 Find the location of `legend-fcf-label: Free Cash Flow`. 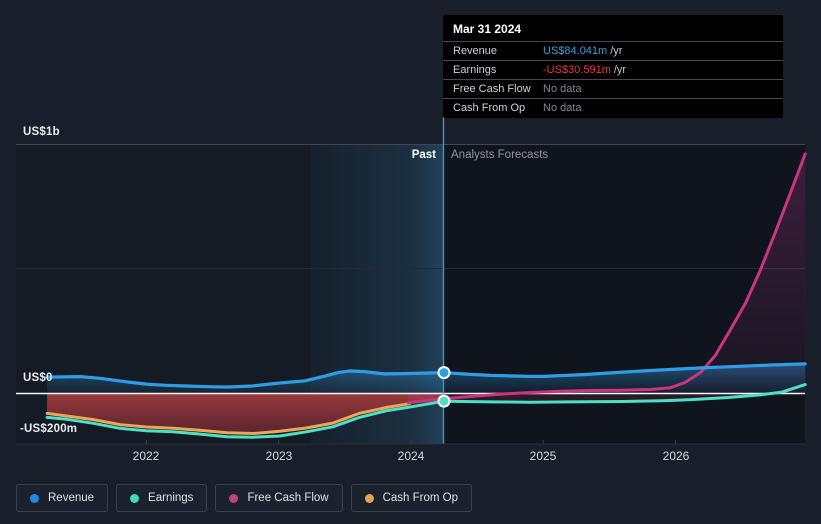

legend-fcf-label: Free Cash Flow is located at coordinates (288, 498).